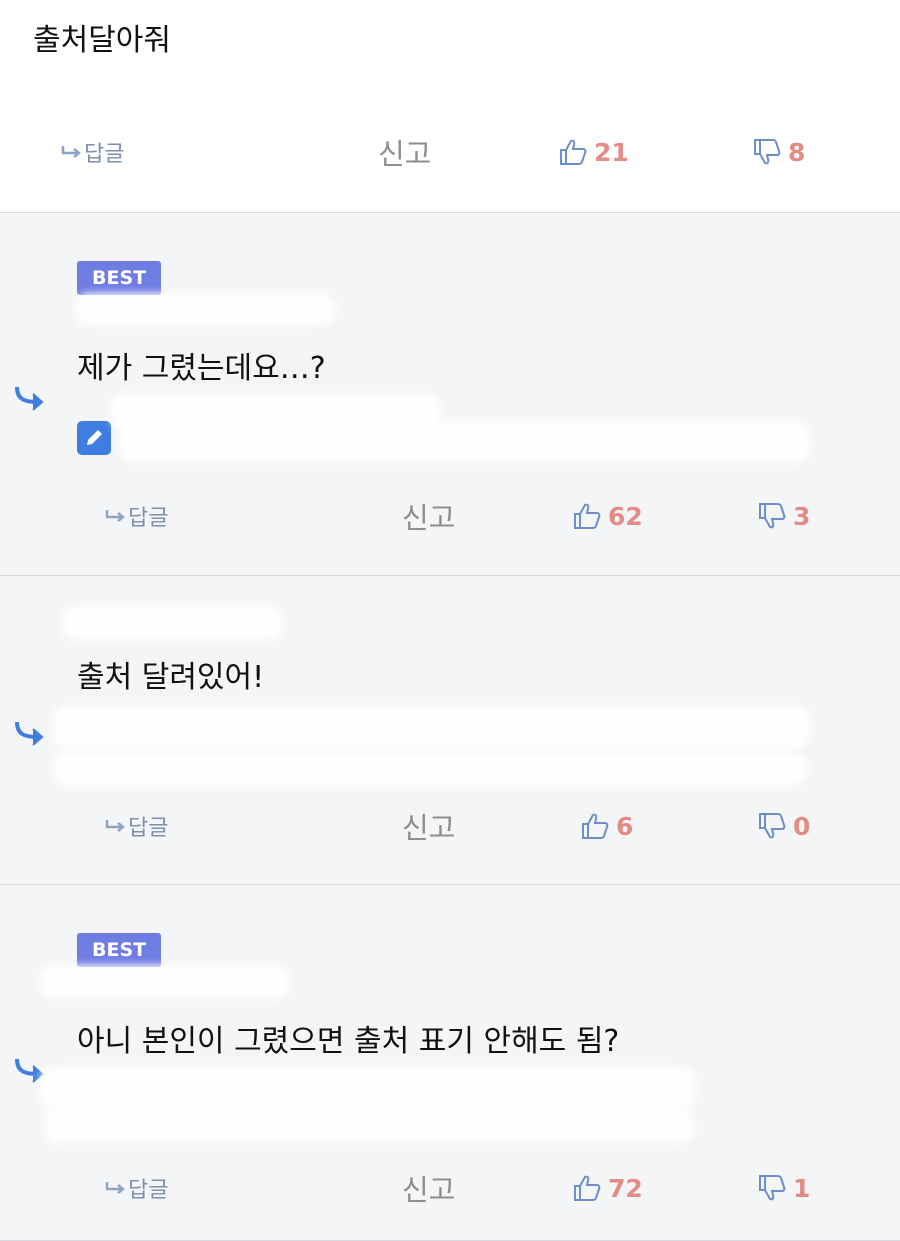 The width and height of the screenshot is (900, 1241). Describe the element at coordinates (94, 438) in the screenshot. I see `edit-pencil-icon` at that location.